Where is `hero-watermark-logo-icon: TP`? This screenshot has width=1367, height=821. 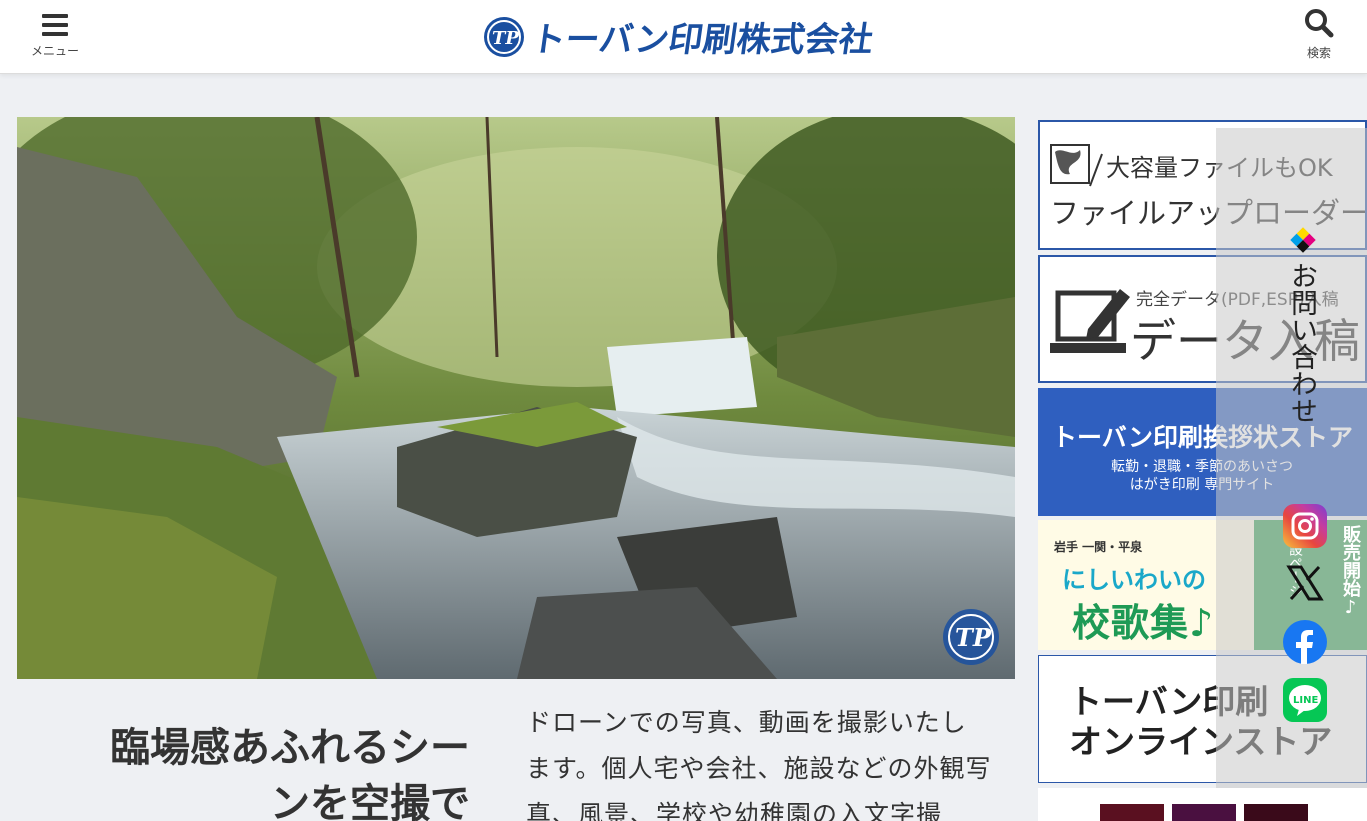 hero-watermark-logo-icon: TP is located at coordinates (971, 637).